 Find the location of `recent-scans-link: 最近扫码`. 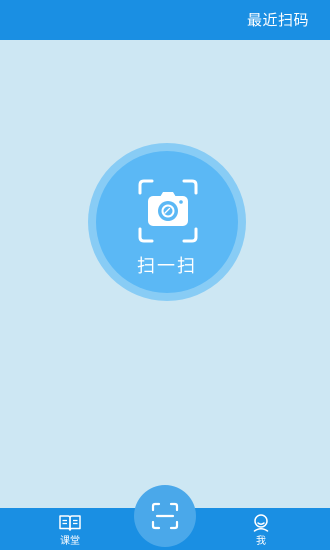

recent-scans-link: 最近扫码 is located at coordinates (278, 20).